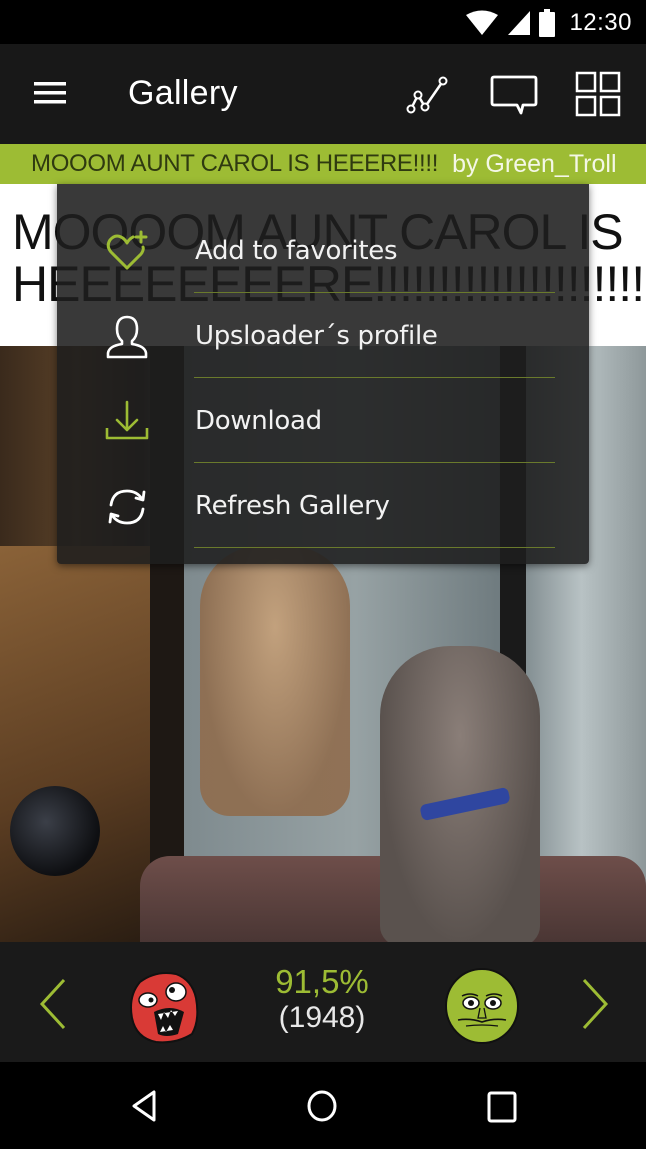 This screenshot has height=1149, width=646. I want to click on comment-icon, so click(514, 95).